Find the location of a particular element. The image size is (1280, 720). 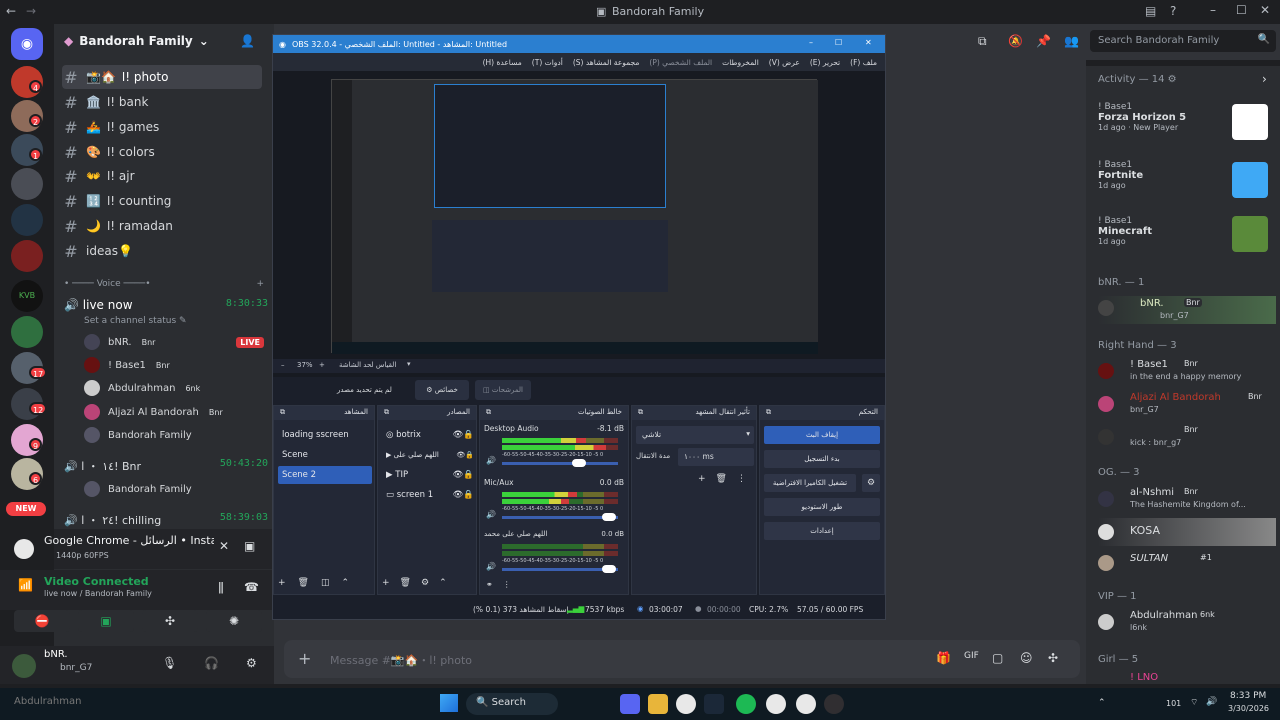

properties-button: ⚙ خصائص is located at coordinates (442, 390).